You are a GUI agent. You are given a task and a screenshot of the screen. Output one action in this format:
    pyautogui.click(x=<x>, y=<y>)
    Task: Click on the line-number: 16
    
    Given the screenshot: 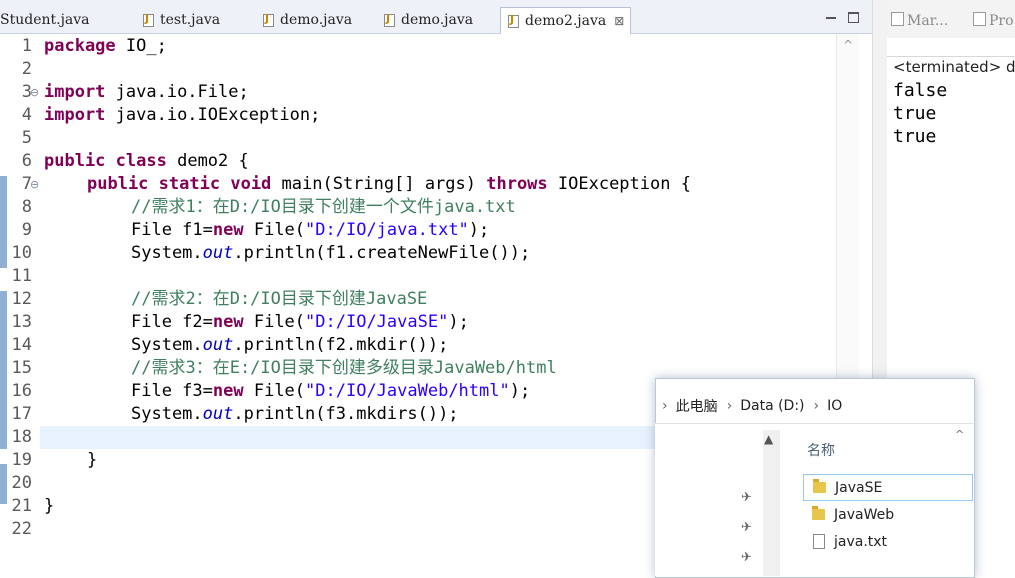 What is the action you would take?
    pyautogui.click(x=21, y=391)
    